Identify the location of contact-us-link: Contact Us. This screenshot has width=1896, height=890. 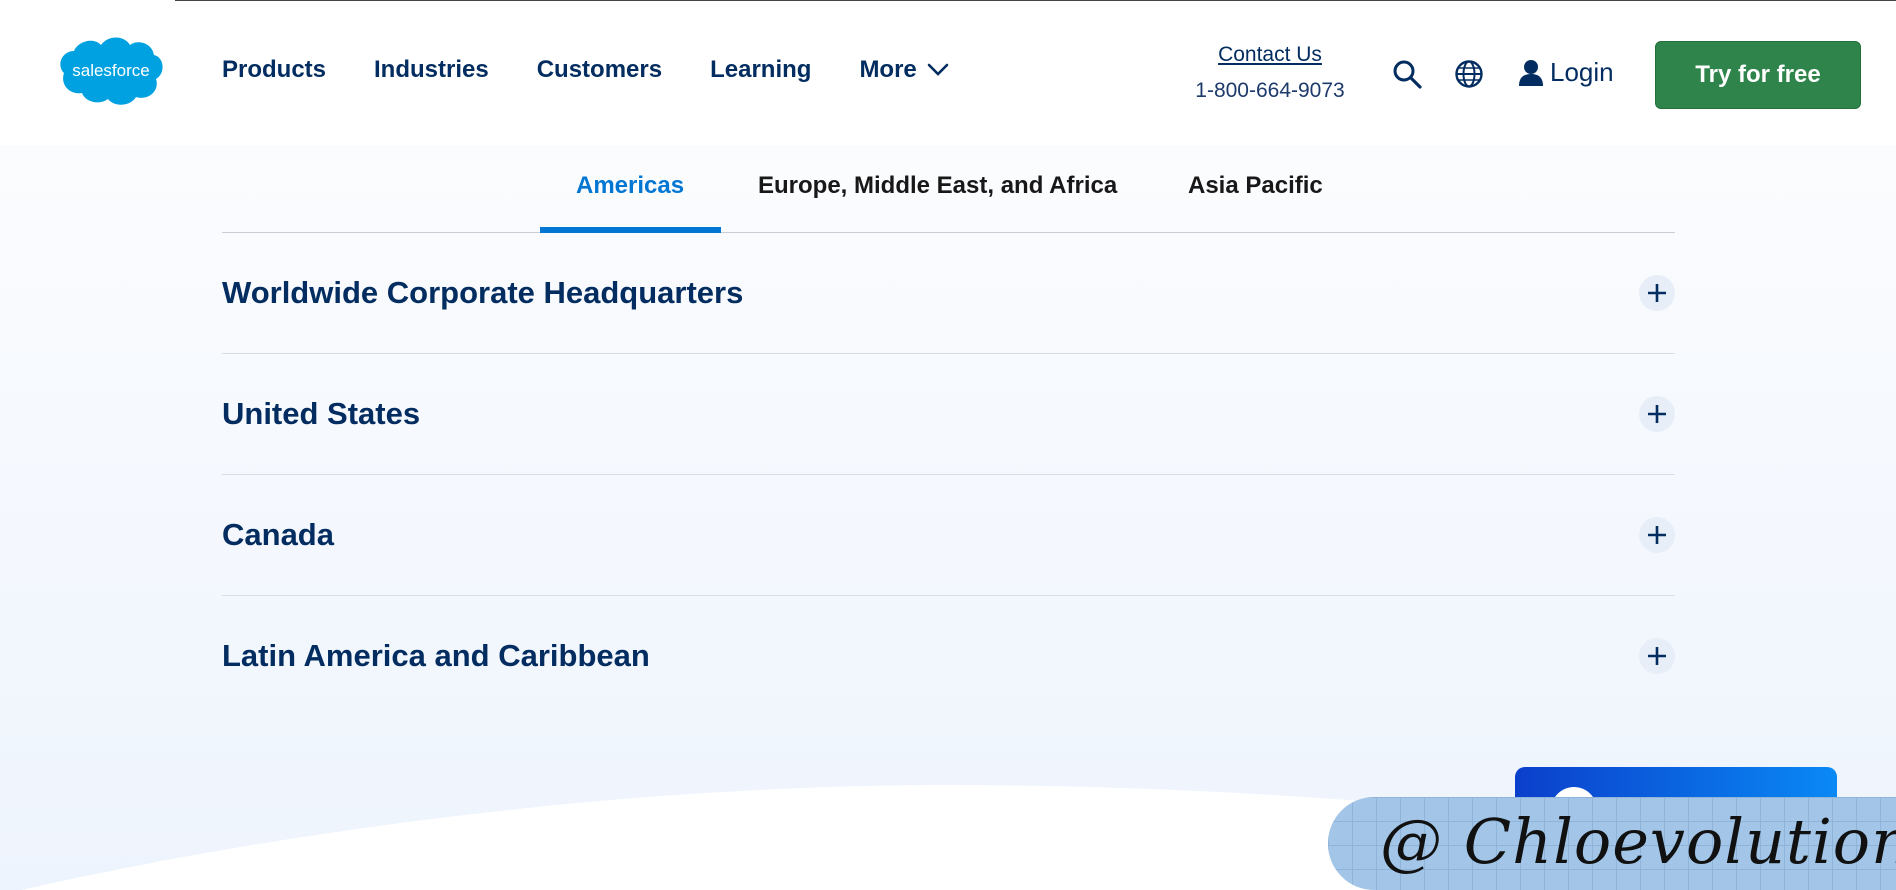
(1270, 55).